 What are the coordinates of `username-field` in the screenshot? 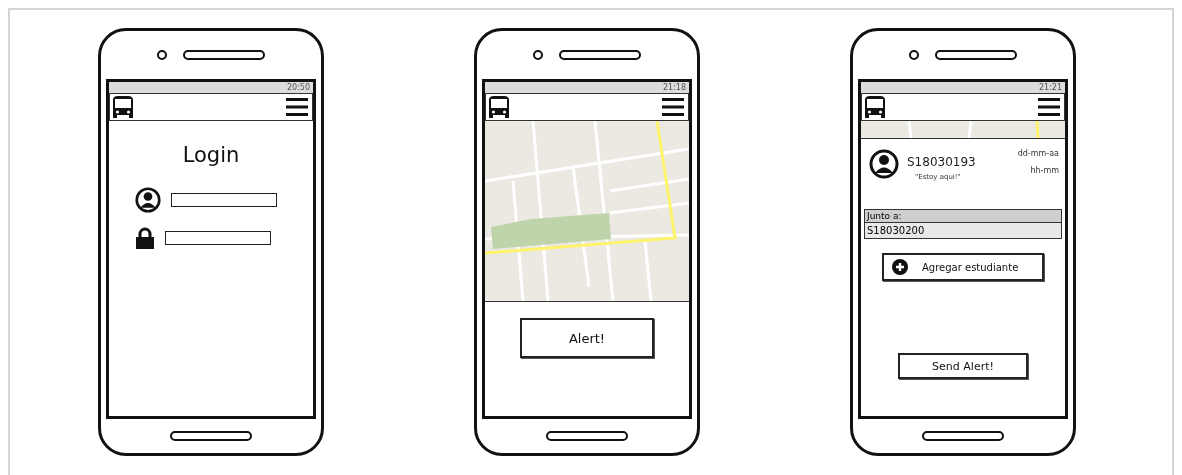 It's located at (224, 200).